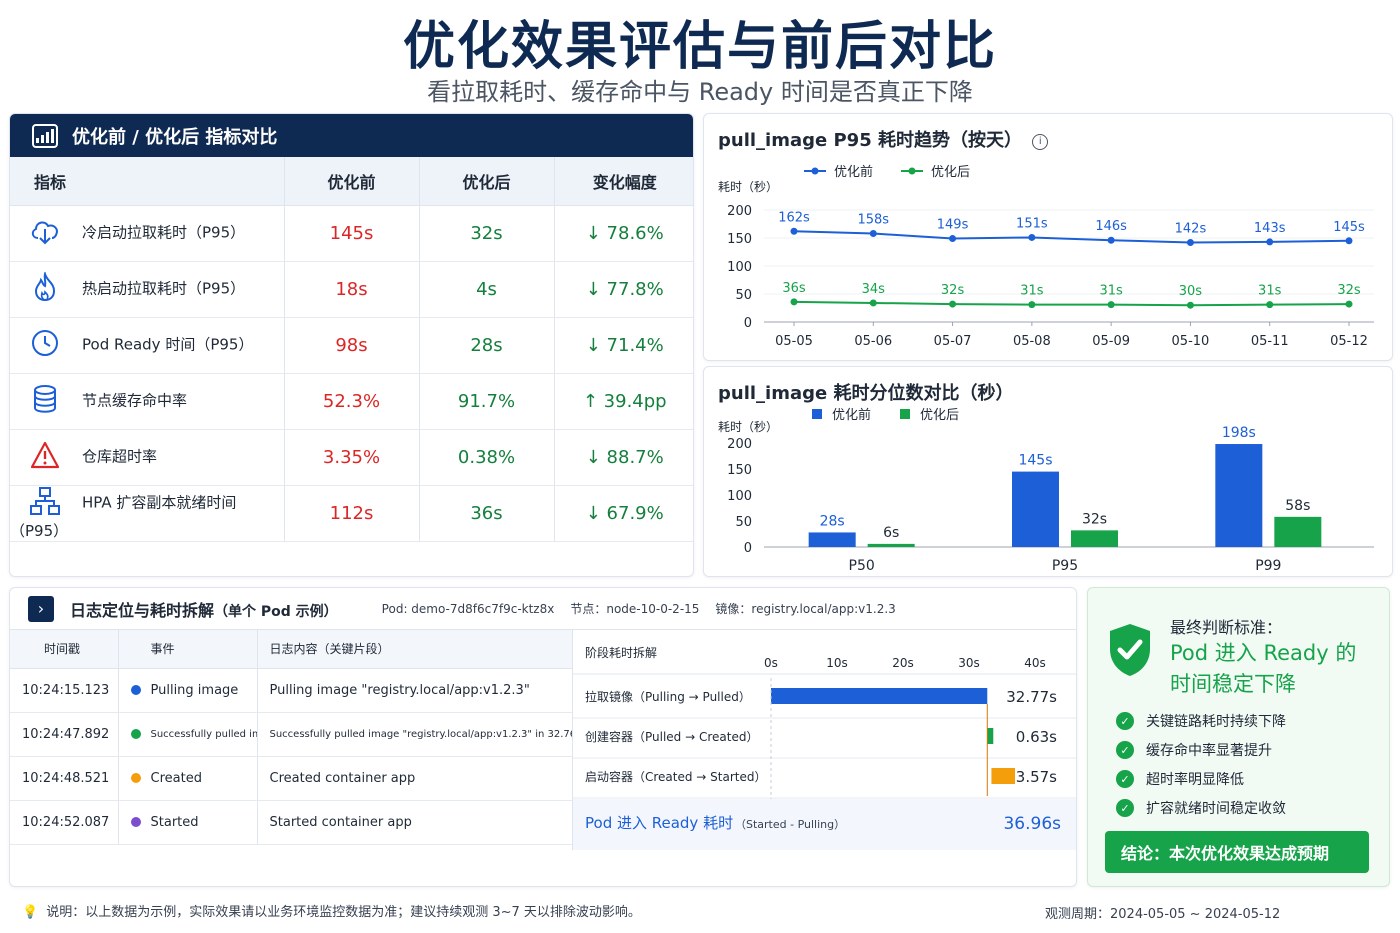 The width and height of the screenshot is (1400, 933). Describe the element at coordinates (953, 225) in the screenshot. I see `data-label: 149s` at that location.